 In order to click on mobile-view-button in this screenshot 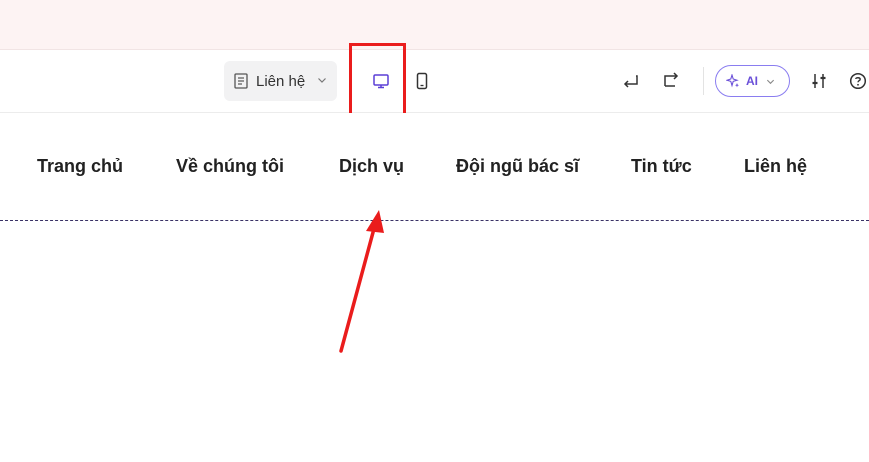, I will do `click(422, 81)`.